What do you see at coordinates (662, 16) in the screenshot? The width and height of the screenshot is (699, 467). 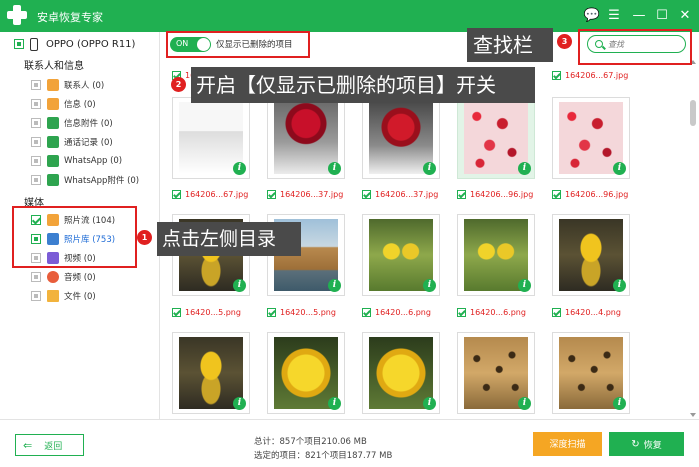 I see `maximize-icon: ☐` at bounding box center [662, 16].